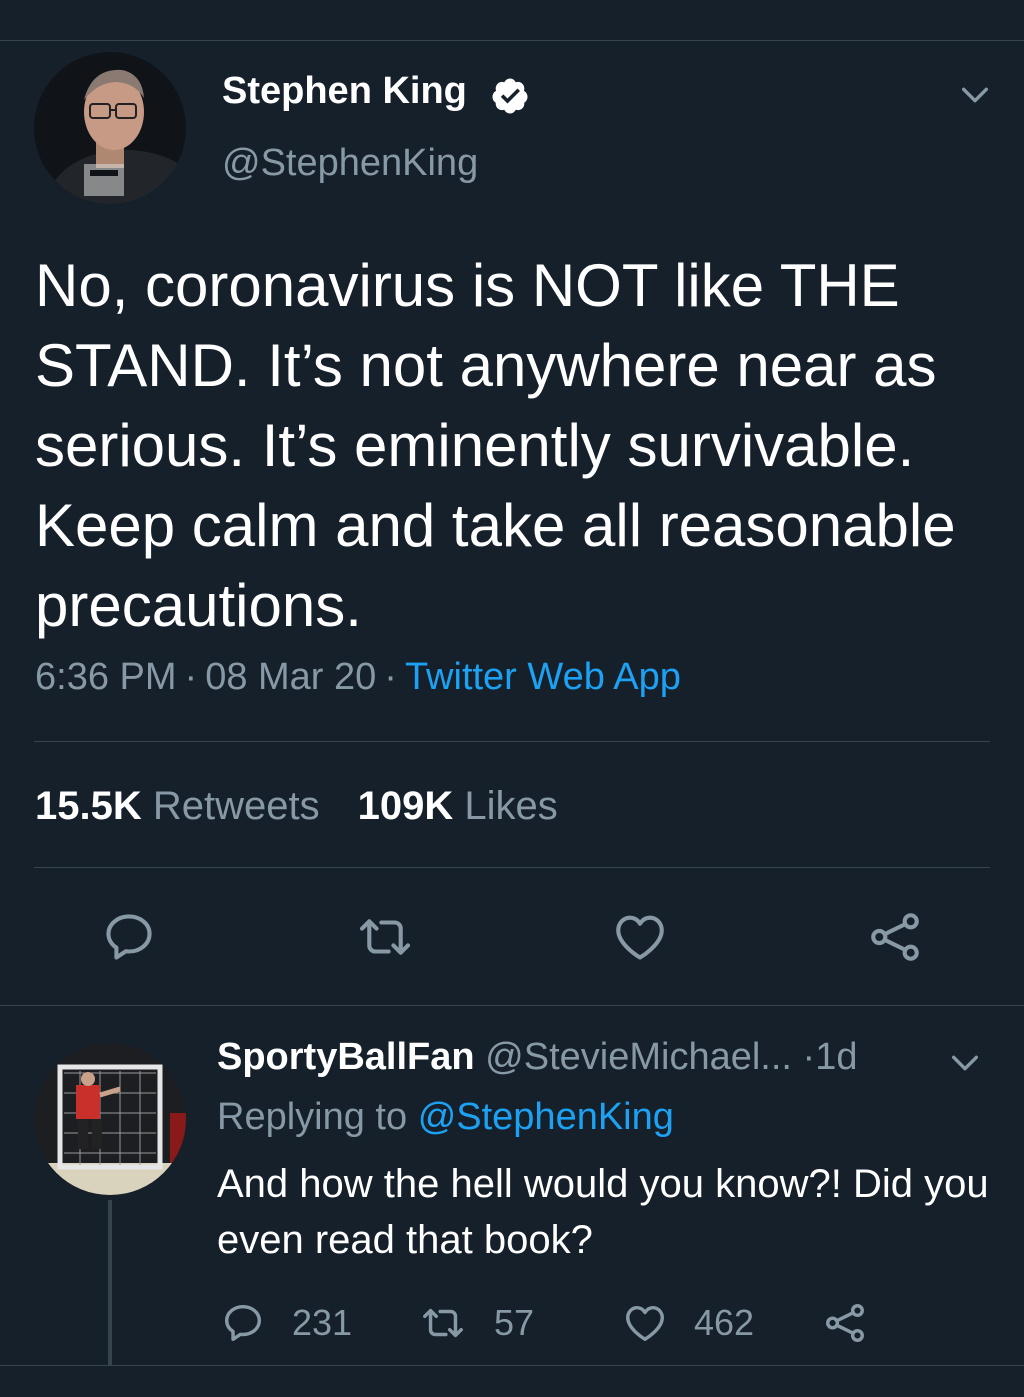 The image size is (1024, 1397). I want to click on retweets-label: Retweets, so click(236, 806).